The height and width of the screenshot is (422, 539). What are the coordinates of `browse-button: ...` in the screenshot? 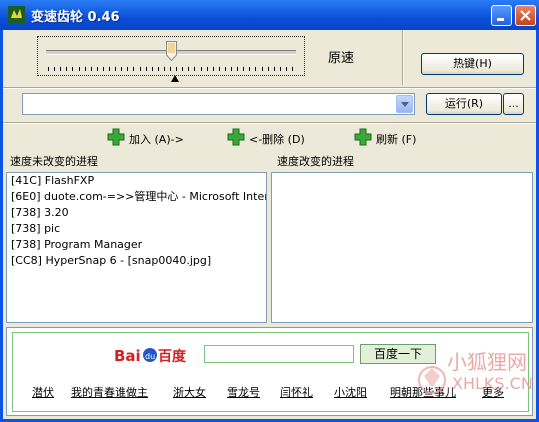 It's located at (513, 104).